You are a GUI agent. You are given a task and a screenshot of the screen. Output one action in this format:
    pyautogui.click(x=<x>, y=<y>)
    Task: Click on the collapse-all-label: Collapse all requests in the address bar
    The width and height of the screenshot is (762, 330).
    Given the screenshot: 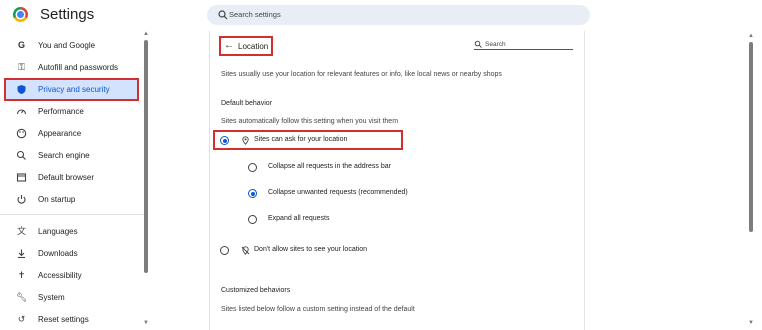 What is the action you would take?
    pyautogui.click(x=329, y=166)
    